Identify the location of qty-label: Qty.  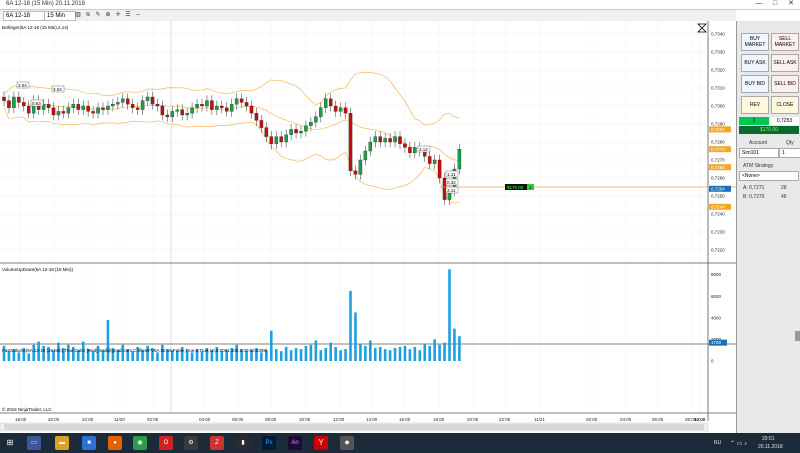
(790, 143).